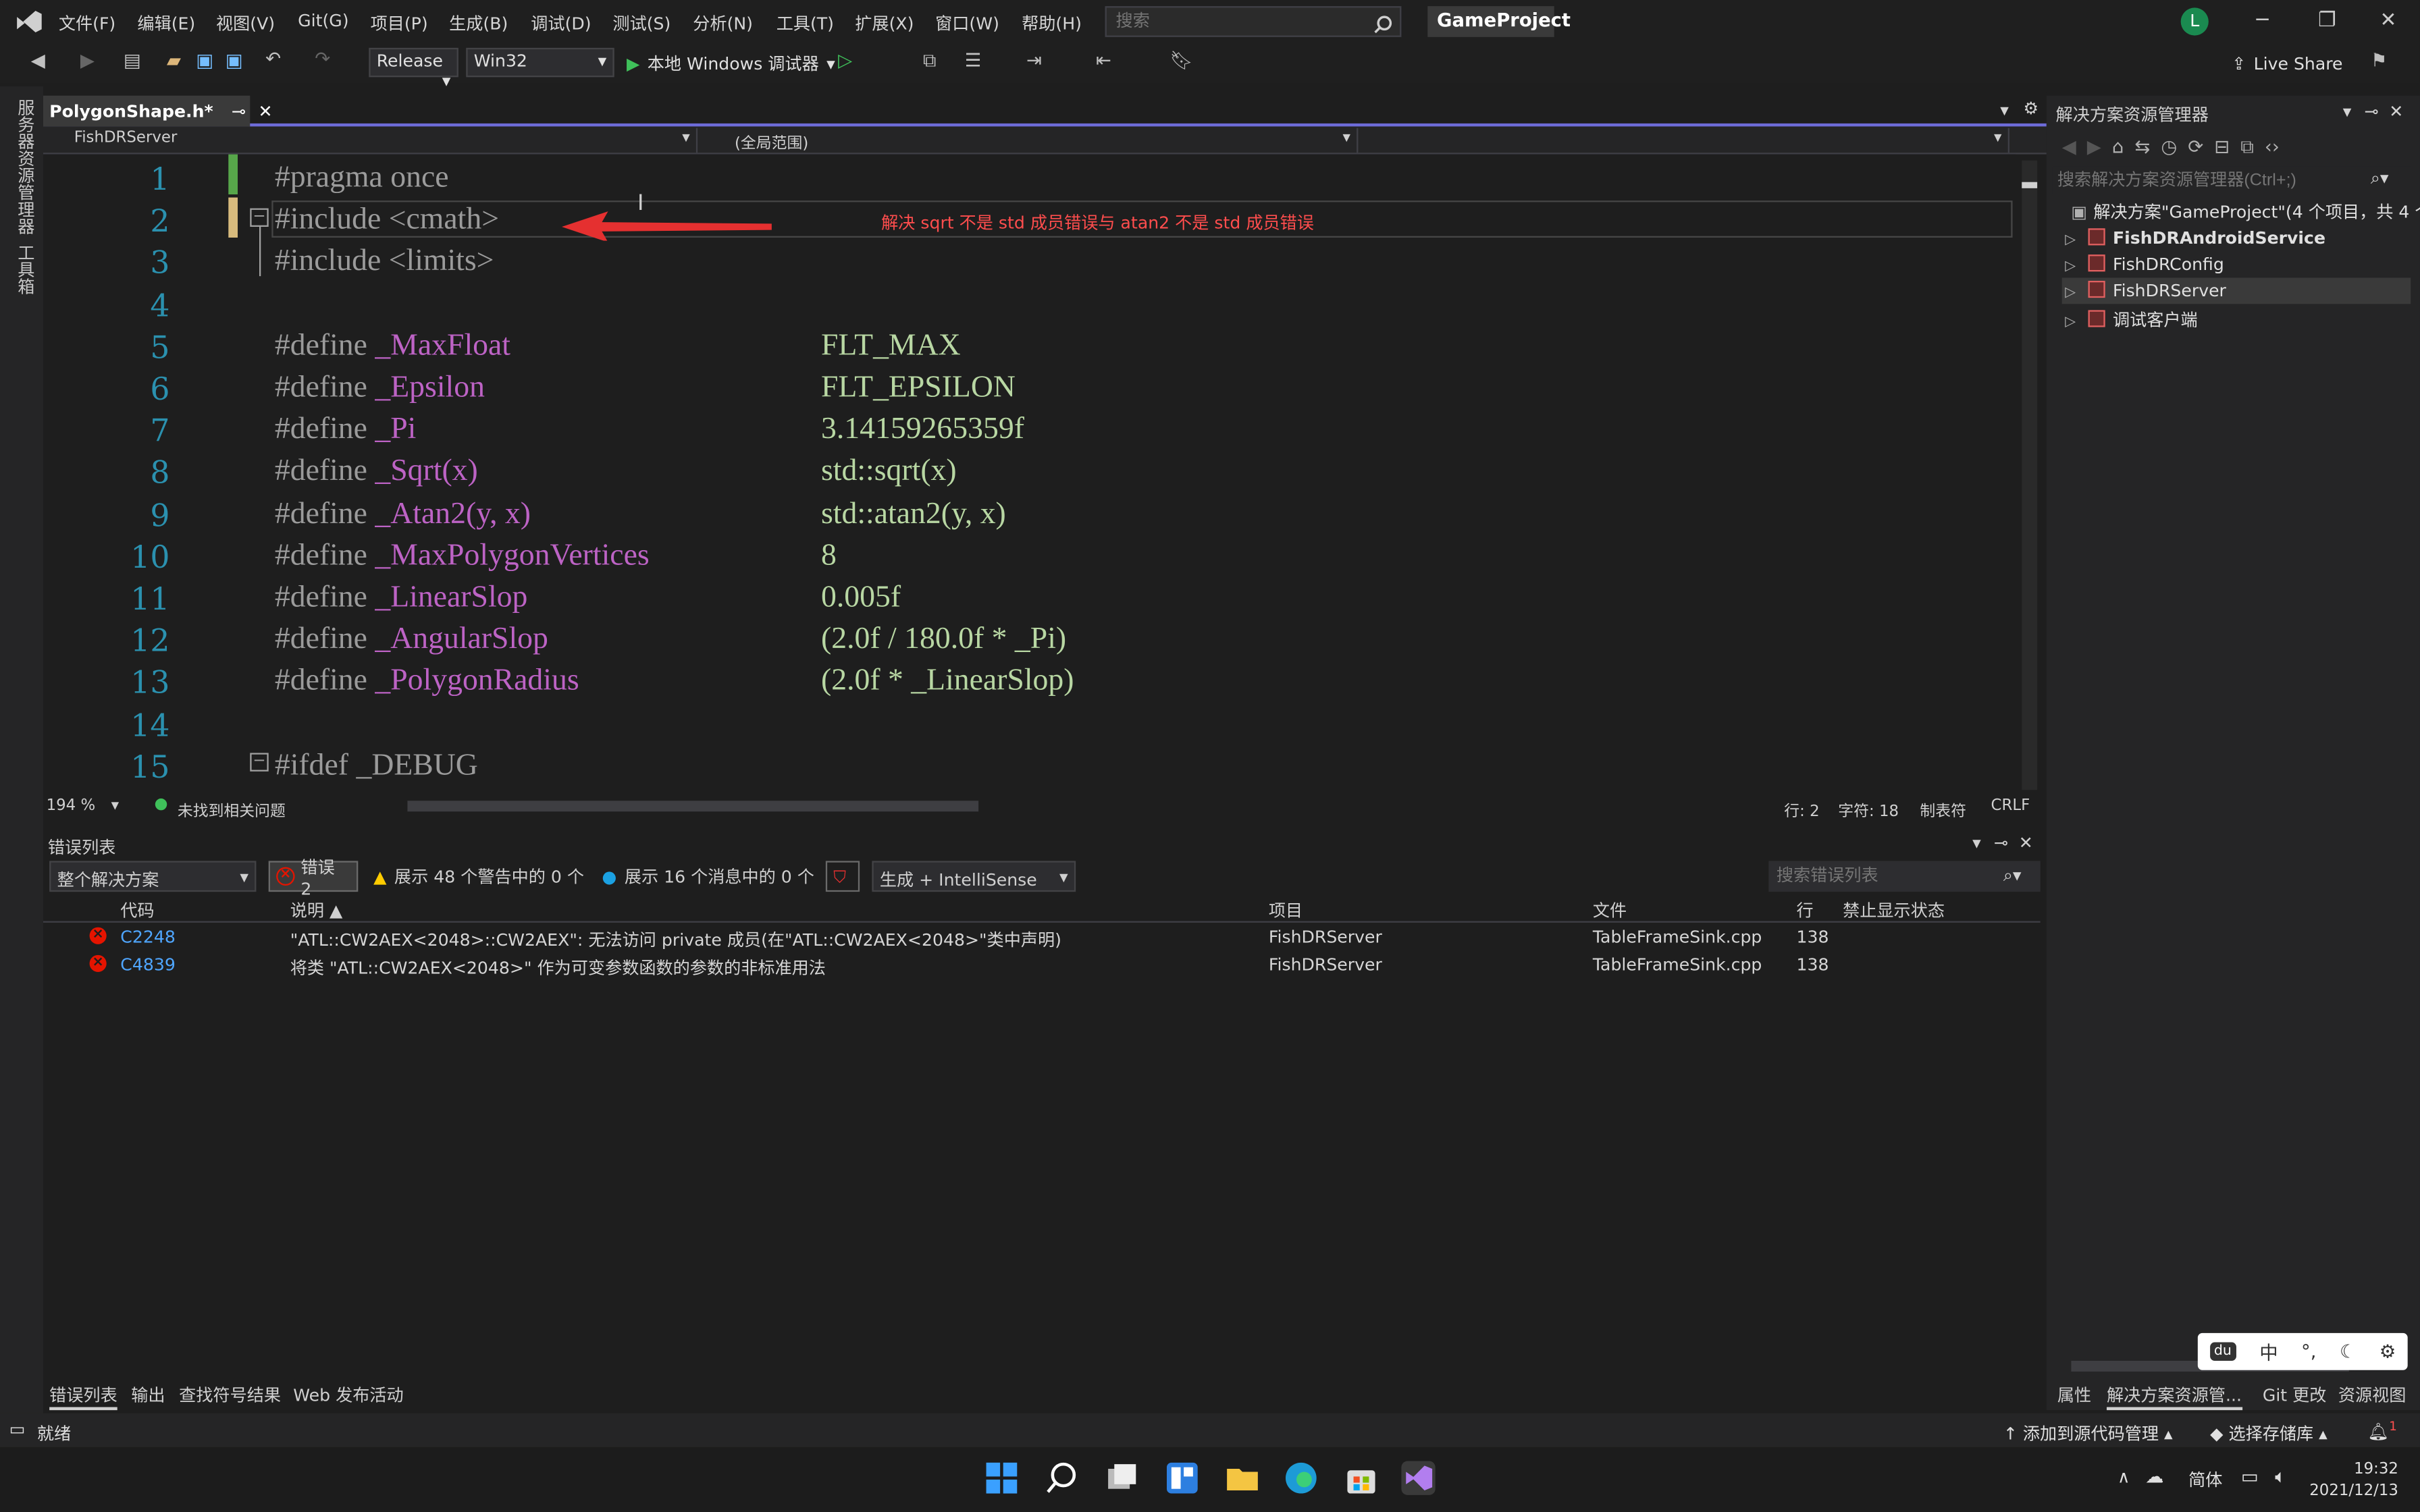 The width and height of the screenshot is (2420, 1512). Describe the element at coordinates (861, 598) in the screenshot. I see `macro-value: 0.005f` at that location.